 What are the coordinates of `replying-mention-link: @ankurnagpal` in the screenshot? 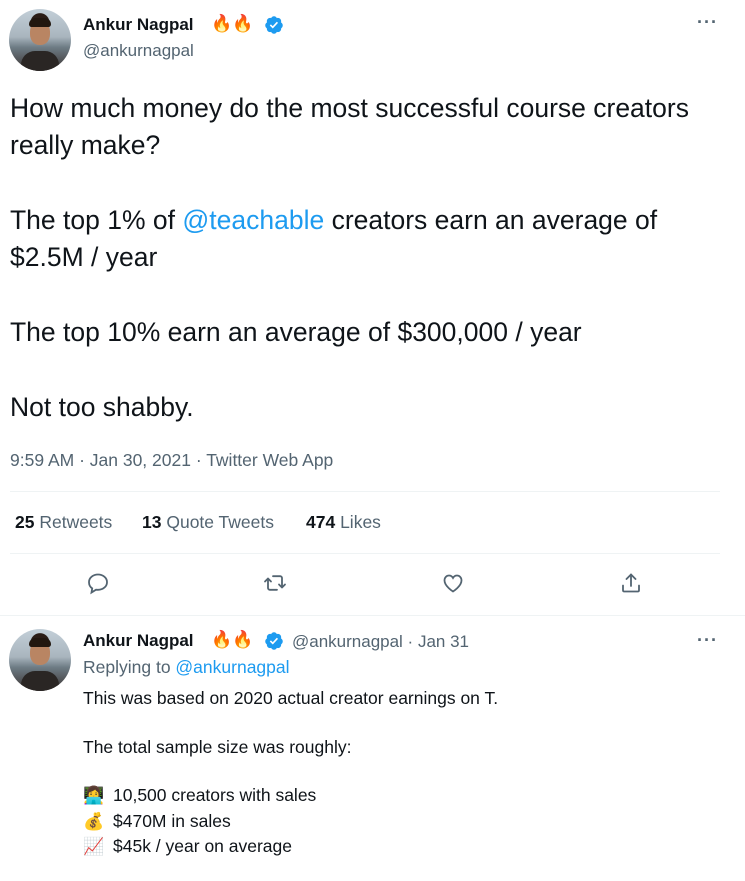 It's located at (232, 667).